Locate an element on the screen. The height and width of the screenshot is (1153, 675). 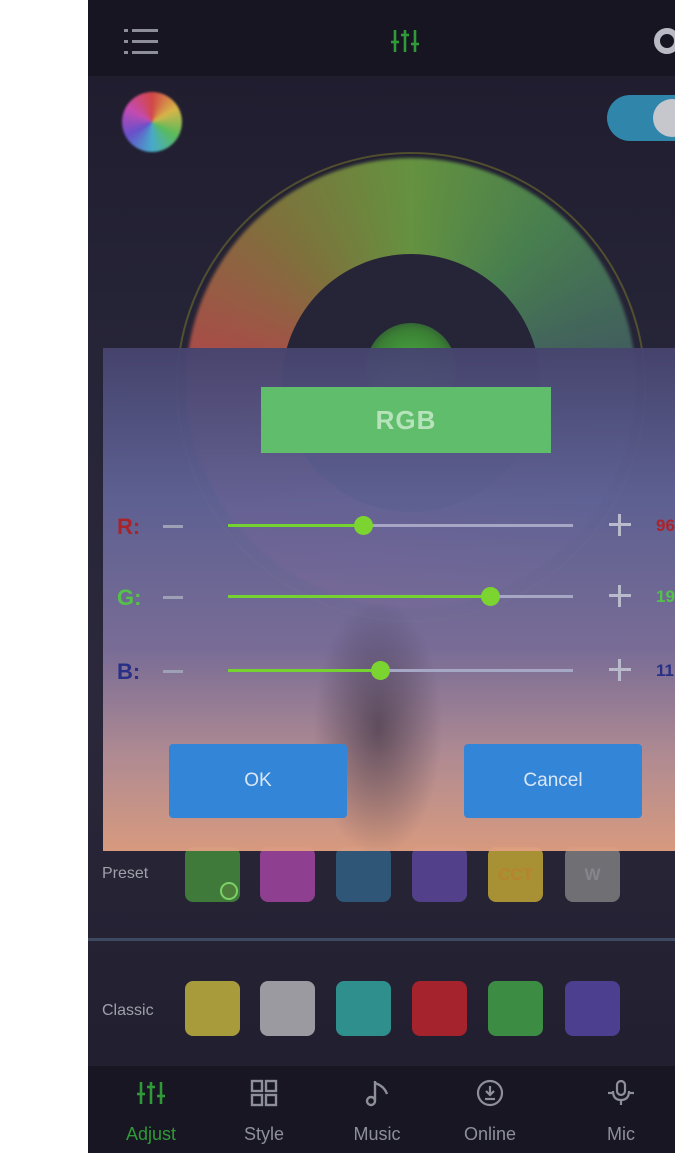
channel-r-slider is located at coordinates (400, 525).